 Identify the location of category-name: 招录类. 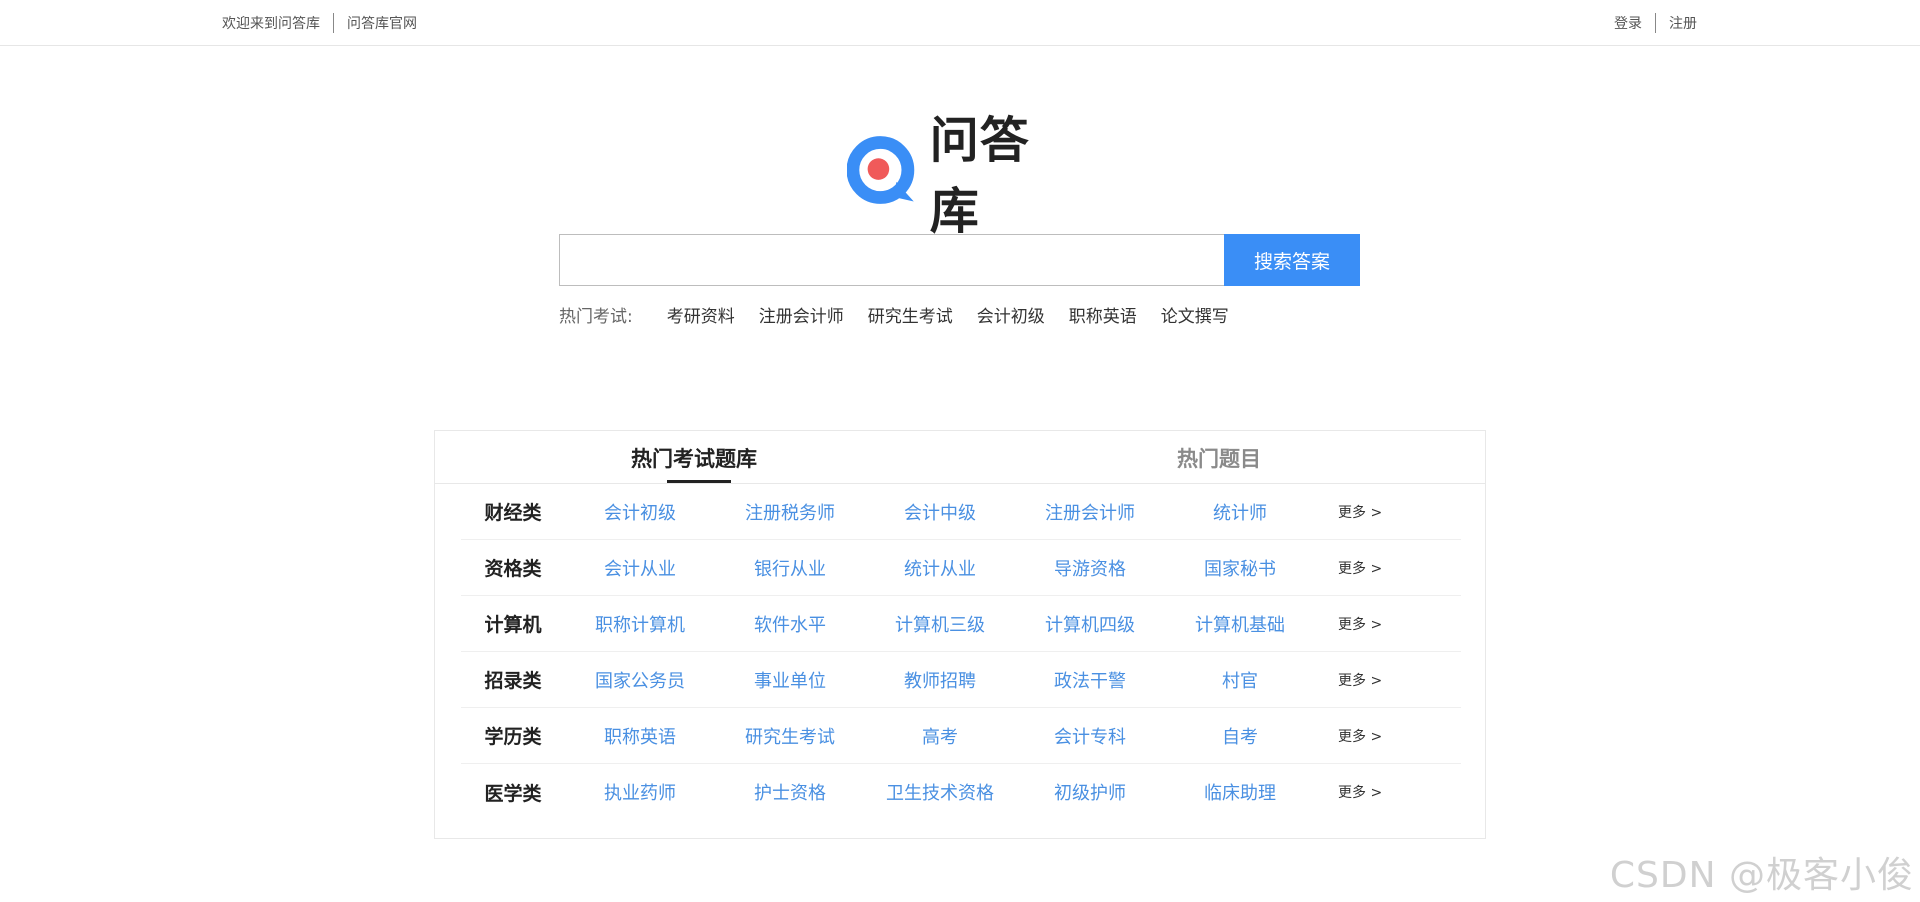
(513, 681).